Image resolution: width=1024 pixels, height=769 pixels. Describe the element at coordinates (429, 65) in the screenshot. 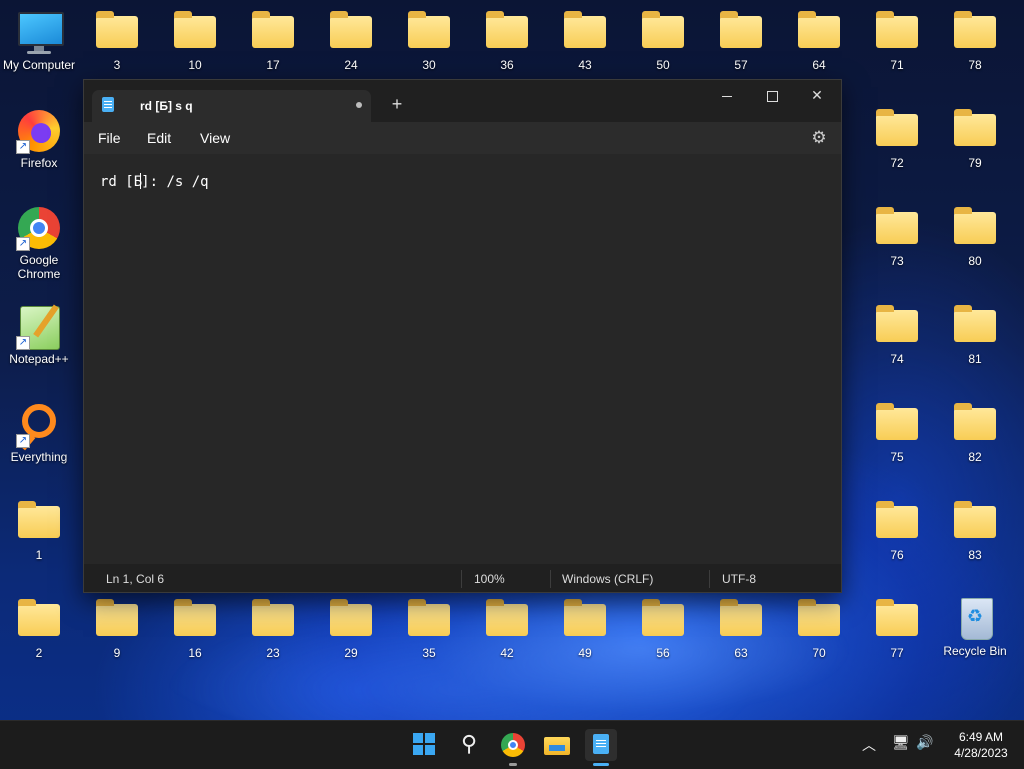

I see `folder-label: 30` at that location.